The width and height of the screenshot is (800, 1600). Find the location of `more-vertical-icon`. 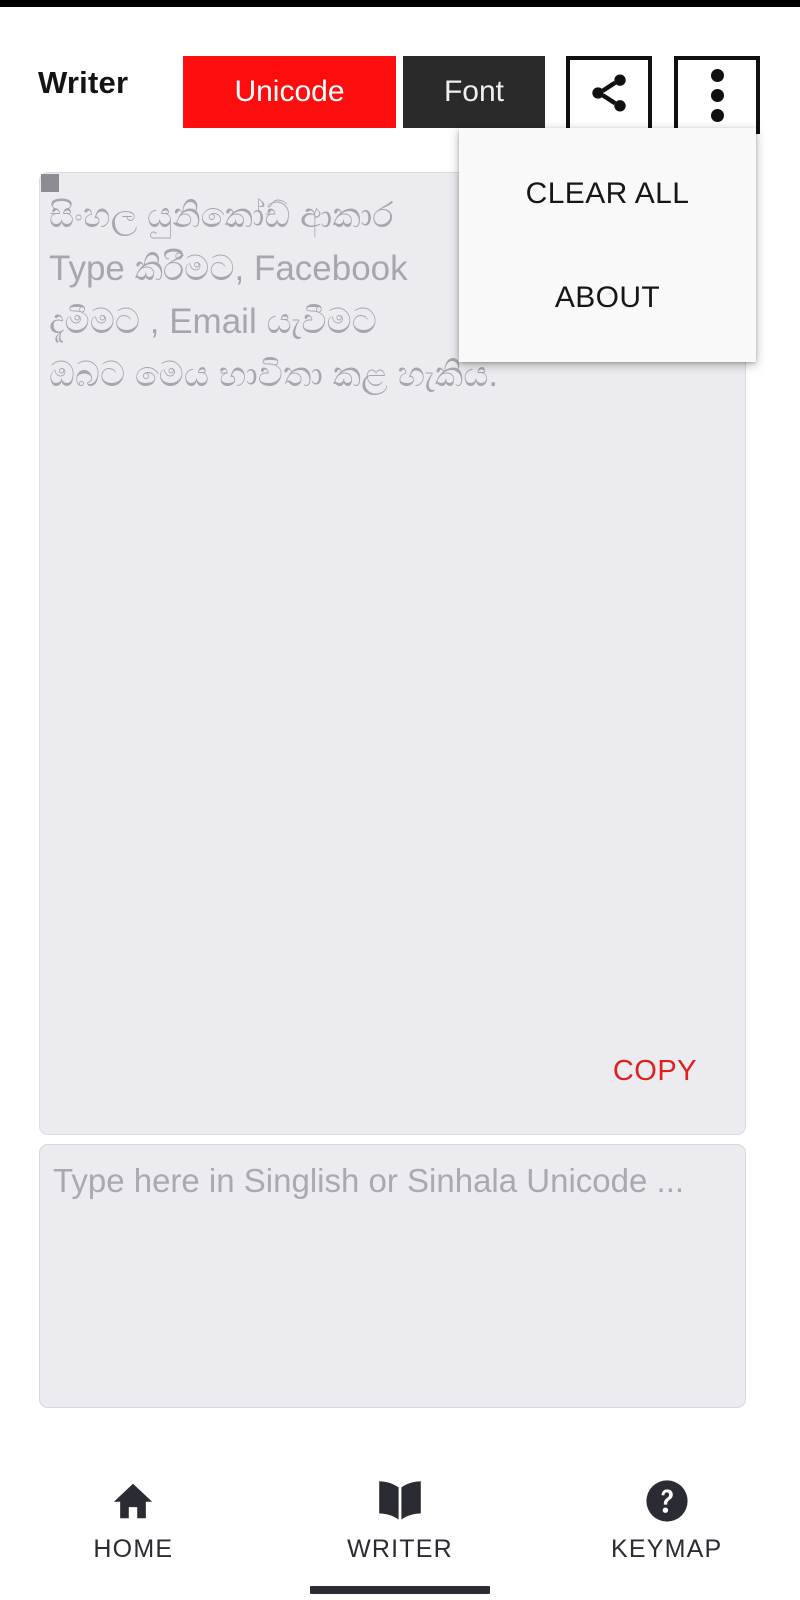

more-vertical-icon is located at coordinates (717, 95).